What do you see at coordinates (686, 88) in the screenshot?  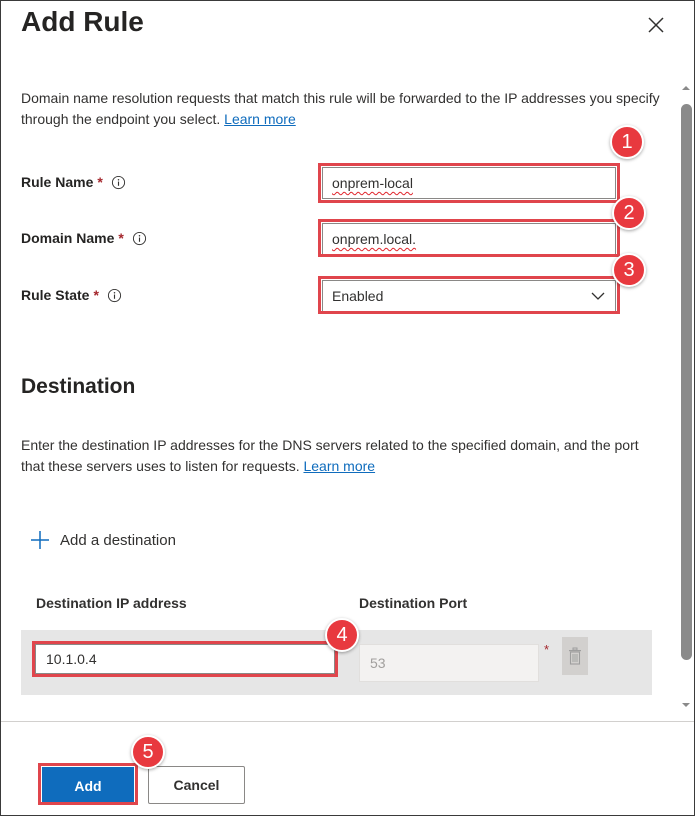 I see `scroll-up-icon` at bounding box center [686, 88].